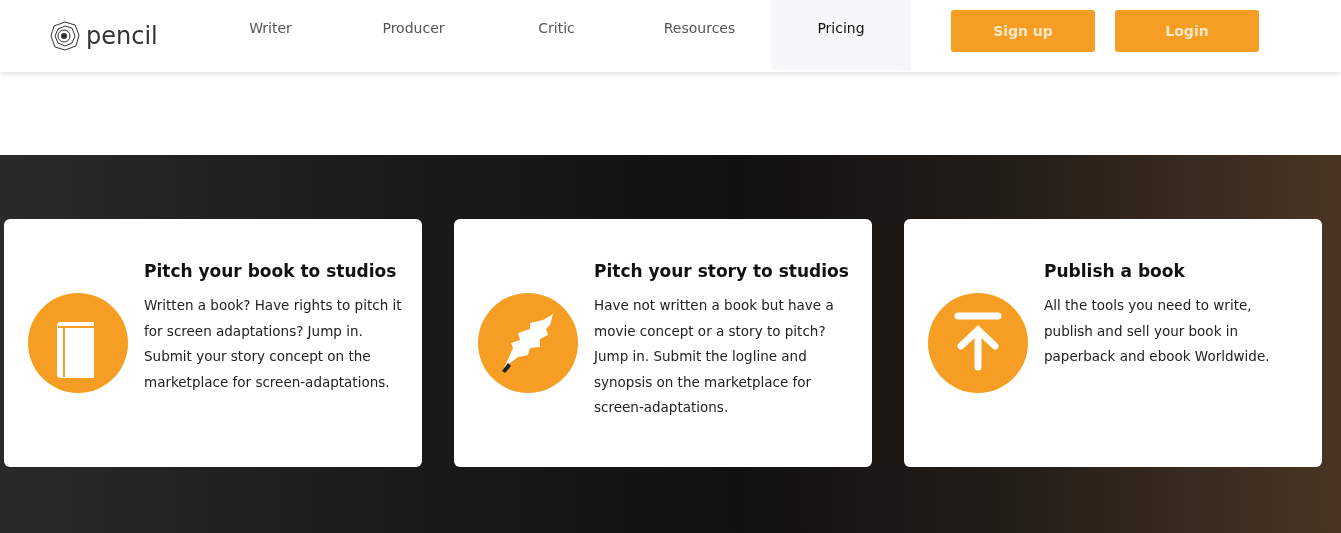 This screenshot has height=533, width=1341. What do you see at coordinates (122, 36) in the screenshot?
I see `logo-text: pencil` at bounding box center [122, 36].